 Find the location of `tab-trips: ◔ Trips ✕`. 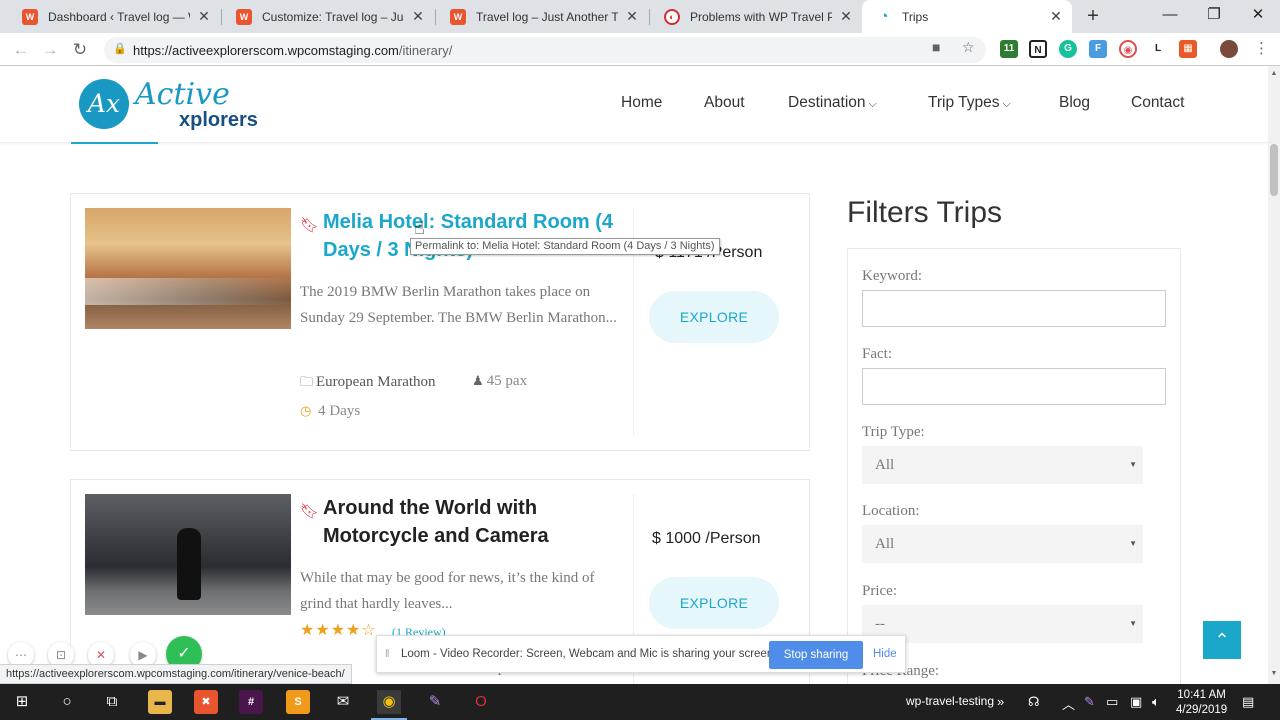

tab-trips: ◔ Trips ✕ is located at coordinates (967, 16).